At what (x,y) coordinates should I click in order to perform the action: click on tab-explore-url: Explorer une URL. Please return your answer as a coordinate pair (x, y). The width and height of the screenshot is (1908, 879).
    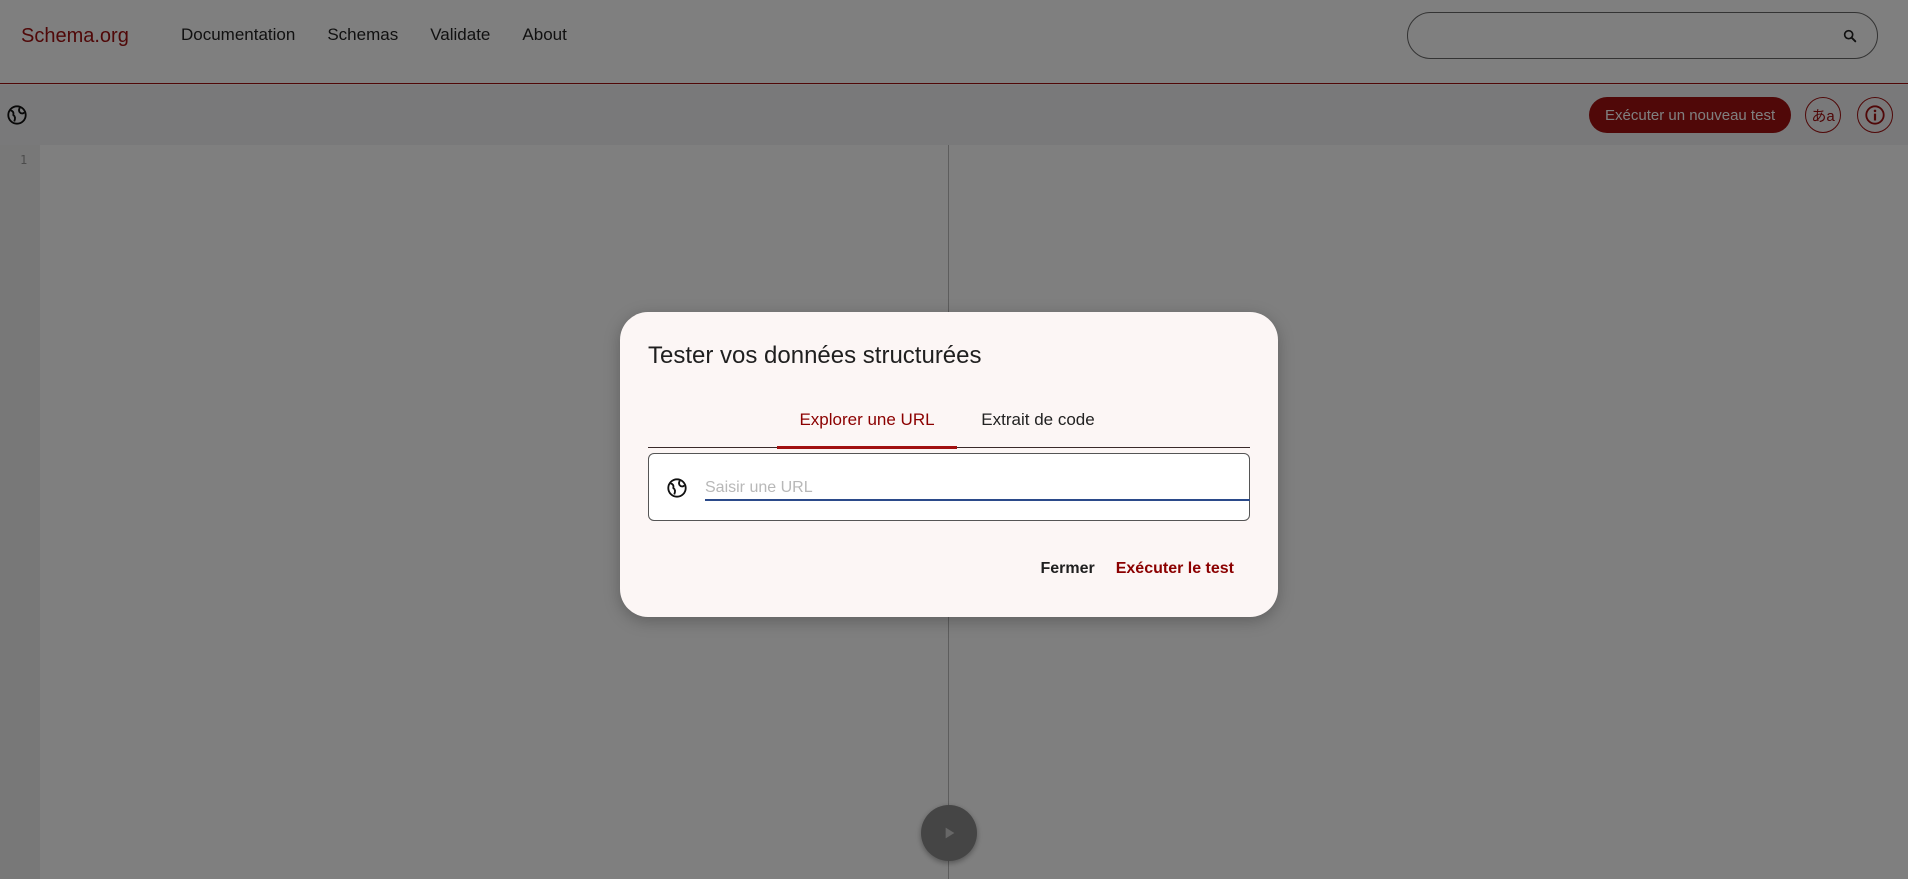
    Looking at the image, I should click on (867, 420).